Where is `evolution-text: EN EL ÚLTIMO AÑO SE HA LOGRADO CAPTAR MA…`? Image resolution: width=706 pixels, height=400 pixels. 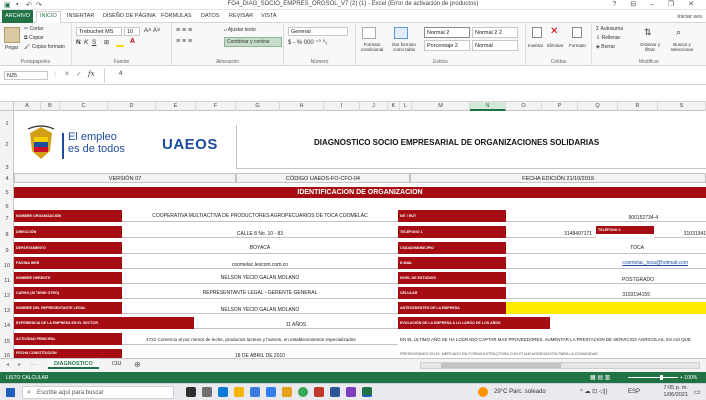
evolution-text: EN EL ÚLTIMO AÑO SE HA LOGRADO CAPTAR MA… is located at coordinates (553, 339).